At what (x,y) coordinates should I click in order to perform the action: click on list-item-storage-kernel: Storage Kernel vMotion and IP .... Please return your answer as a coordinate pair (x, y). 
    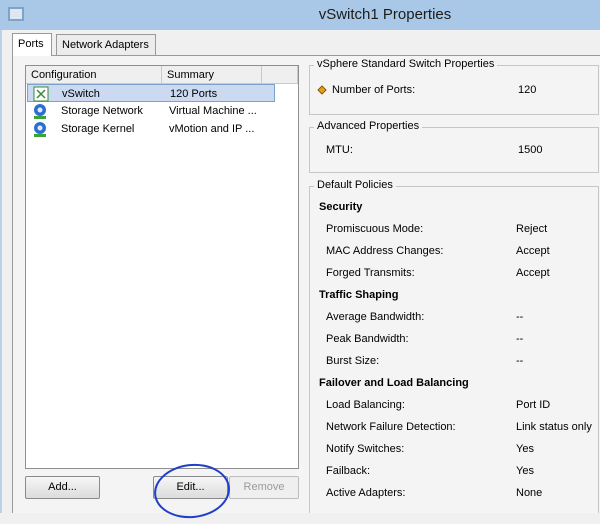
    Looking at the image, I should click on (151, 129).